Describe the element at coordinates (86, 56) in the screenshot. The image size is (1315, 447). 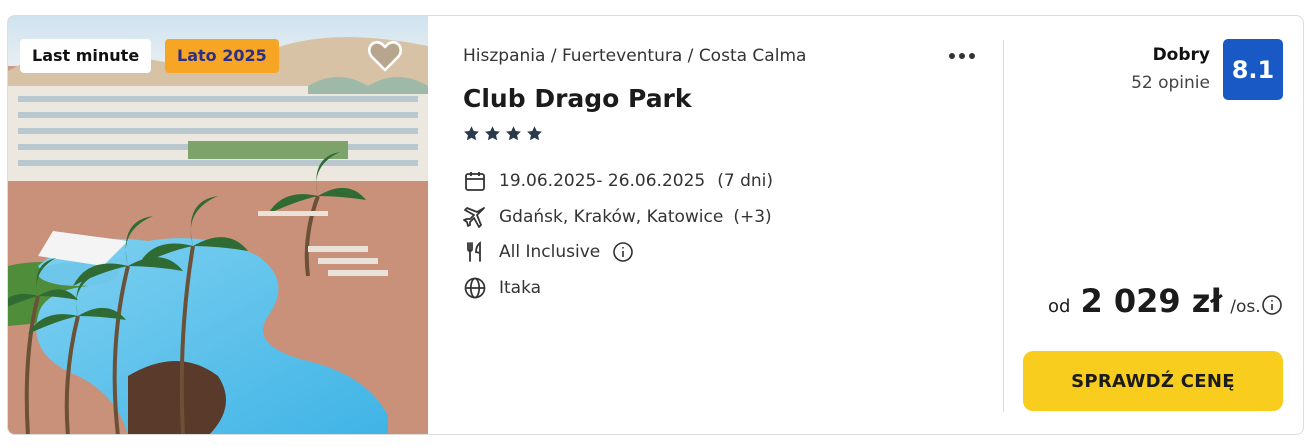
I see `last-minute-badge: Last minute` at that location.